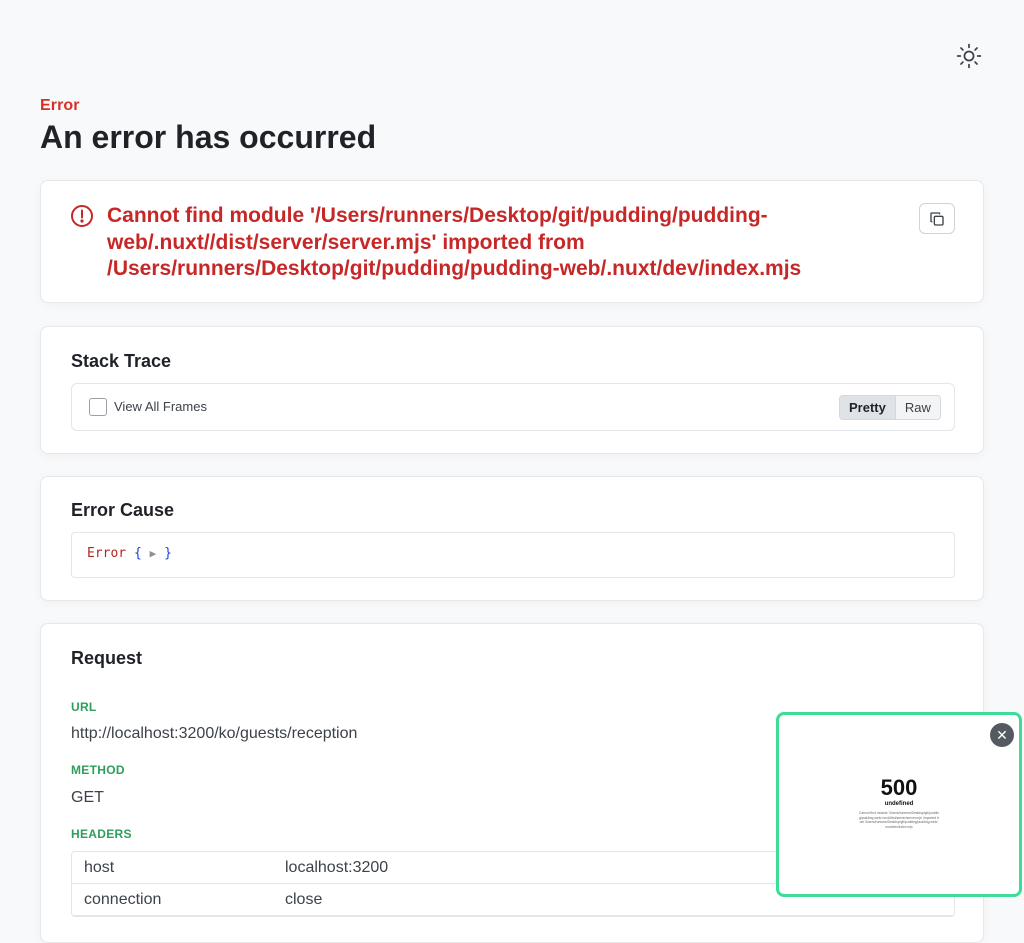 This screenshot has height=943, width=1024. I want to click on view-all-frames-label: View All Frames, so click(160, 406).